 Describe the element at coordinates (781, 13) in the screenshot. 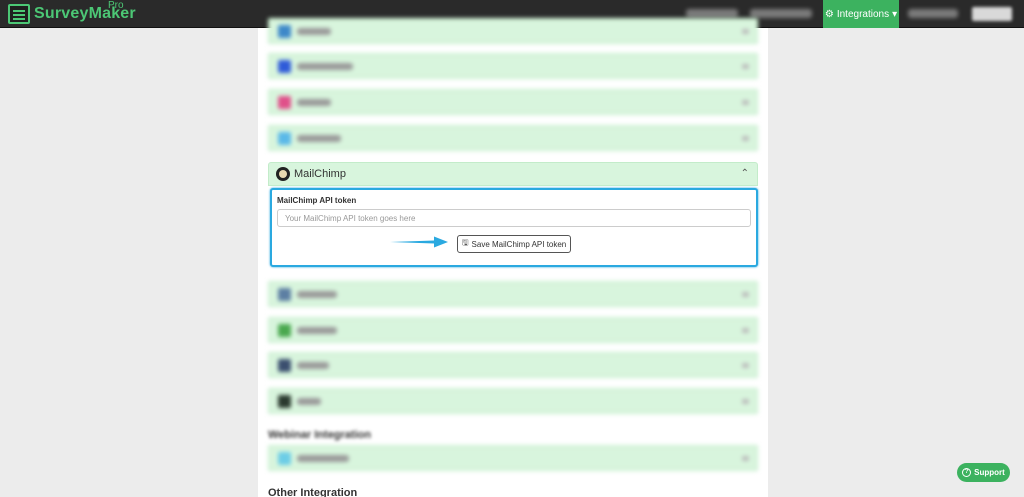

I see `nav-item-manage-forms` at that location.